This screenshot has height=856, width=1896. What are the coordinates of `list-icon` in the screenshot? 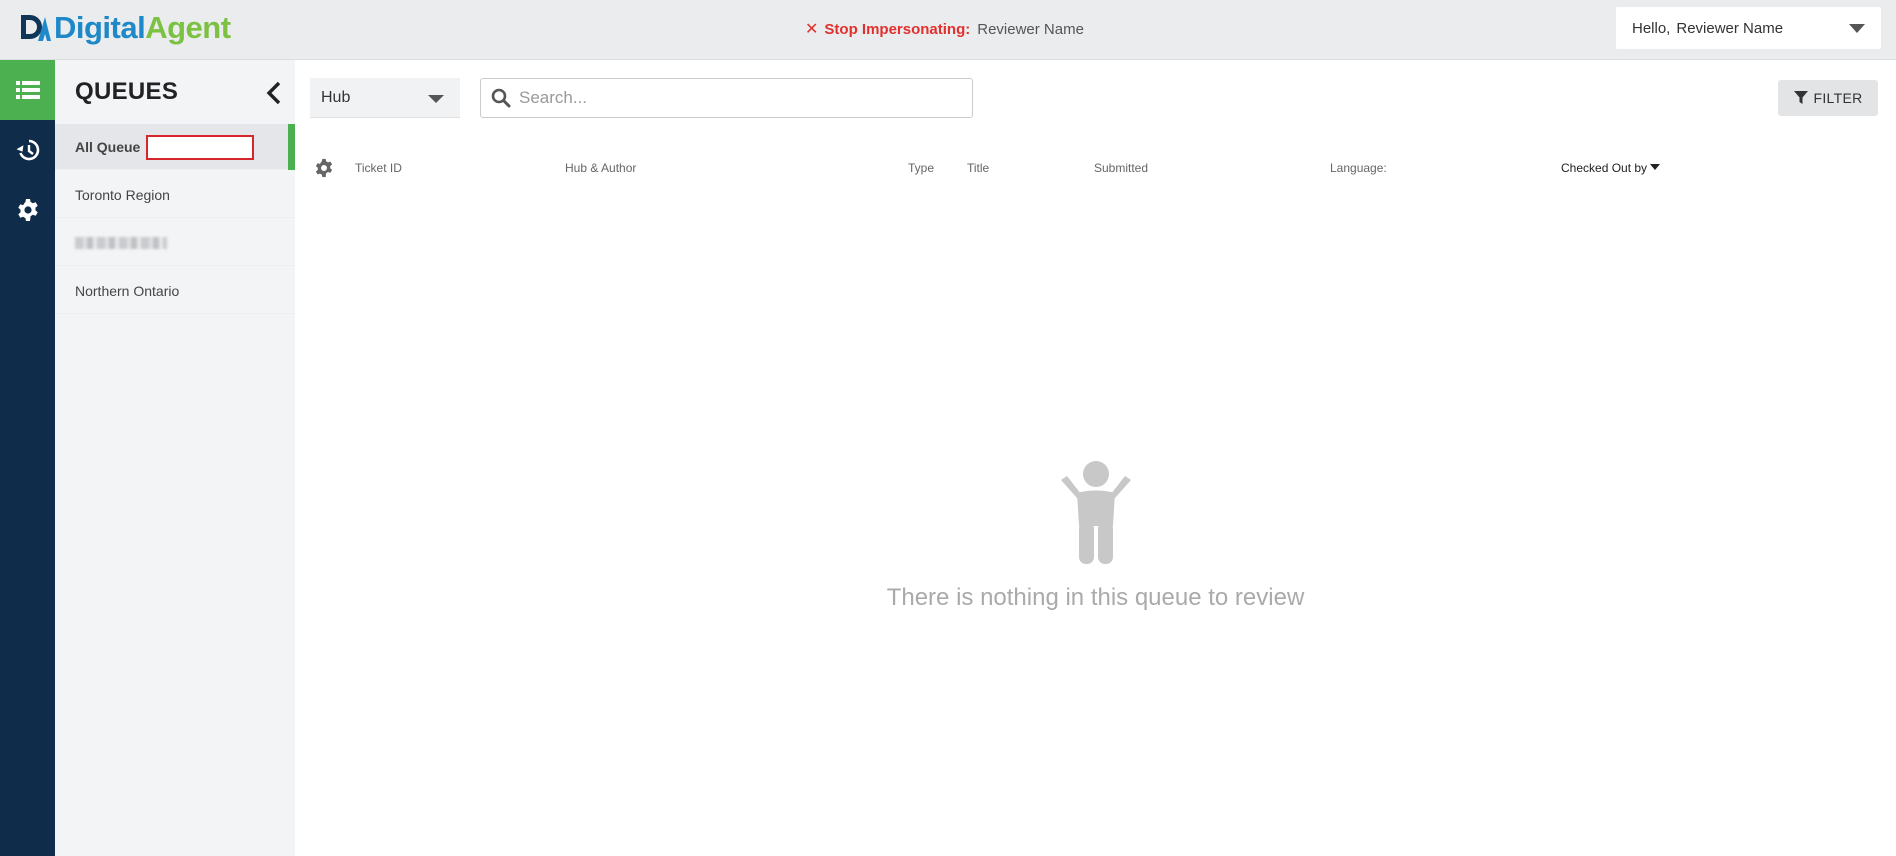 It's located at (27, 90).